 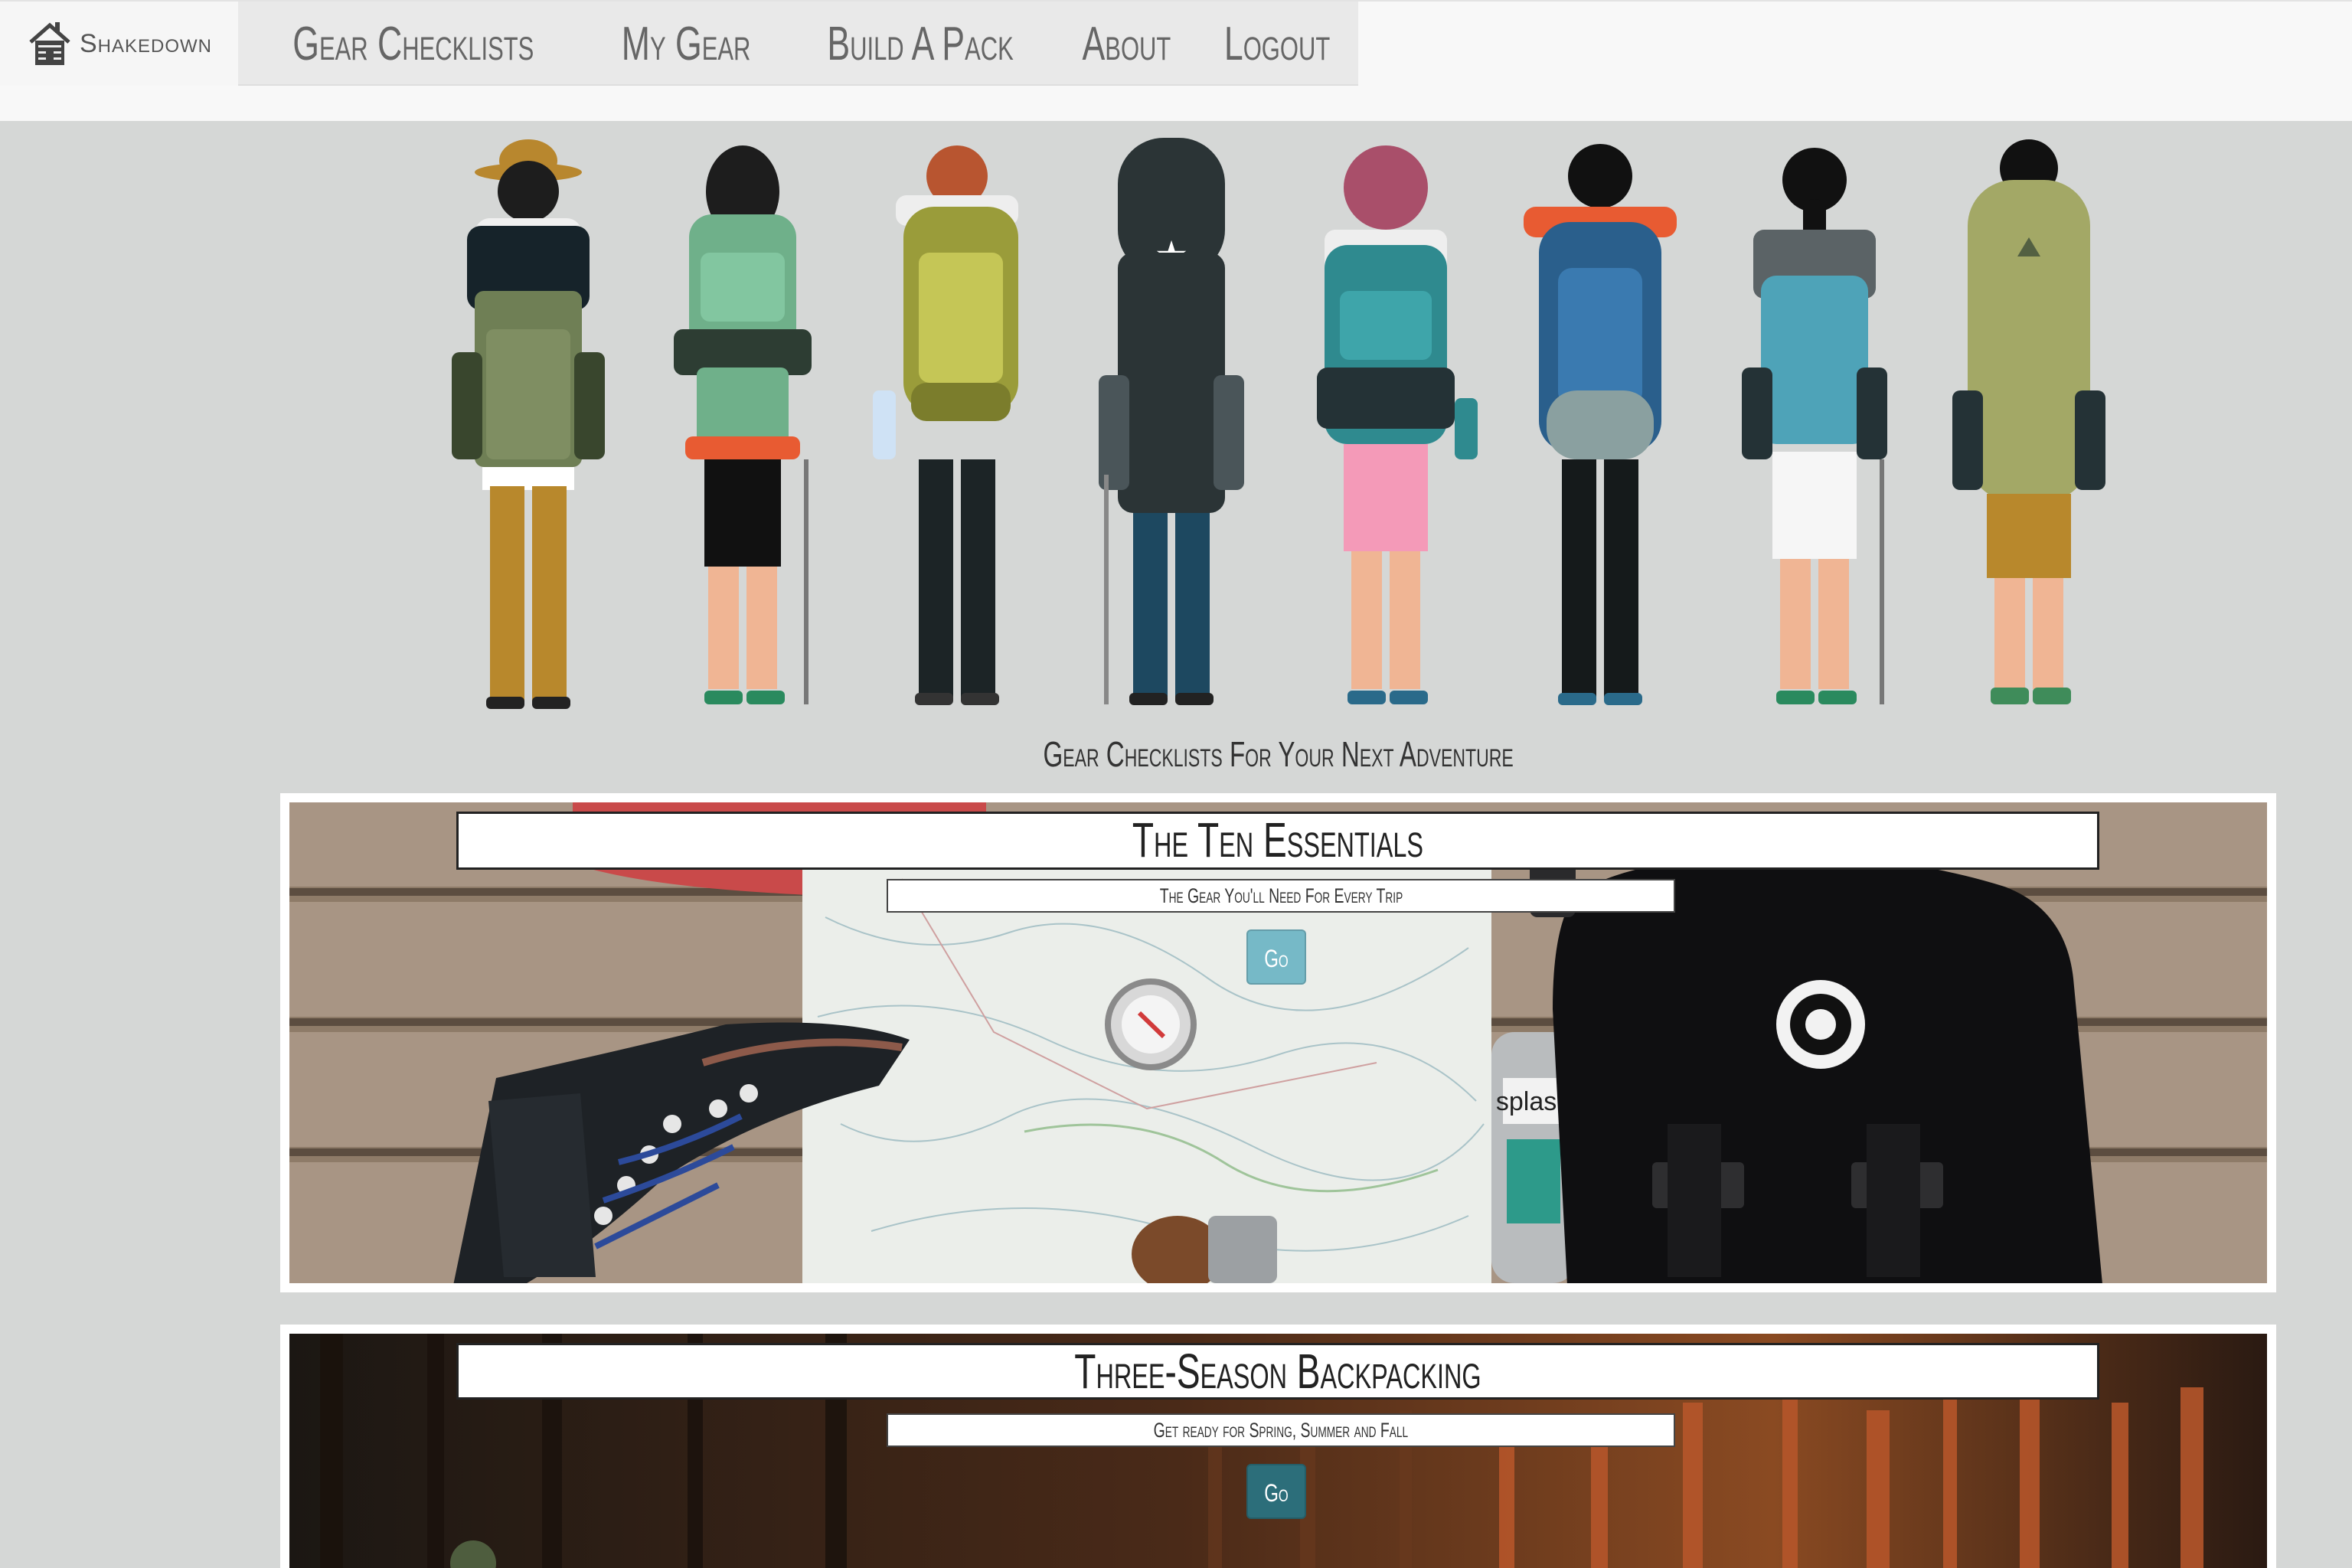 I want to click on page-tagline: Gear Checklists For Your Next Adventure, so click(x=1278, y=754).